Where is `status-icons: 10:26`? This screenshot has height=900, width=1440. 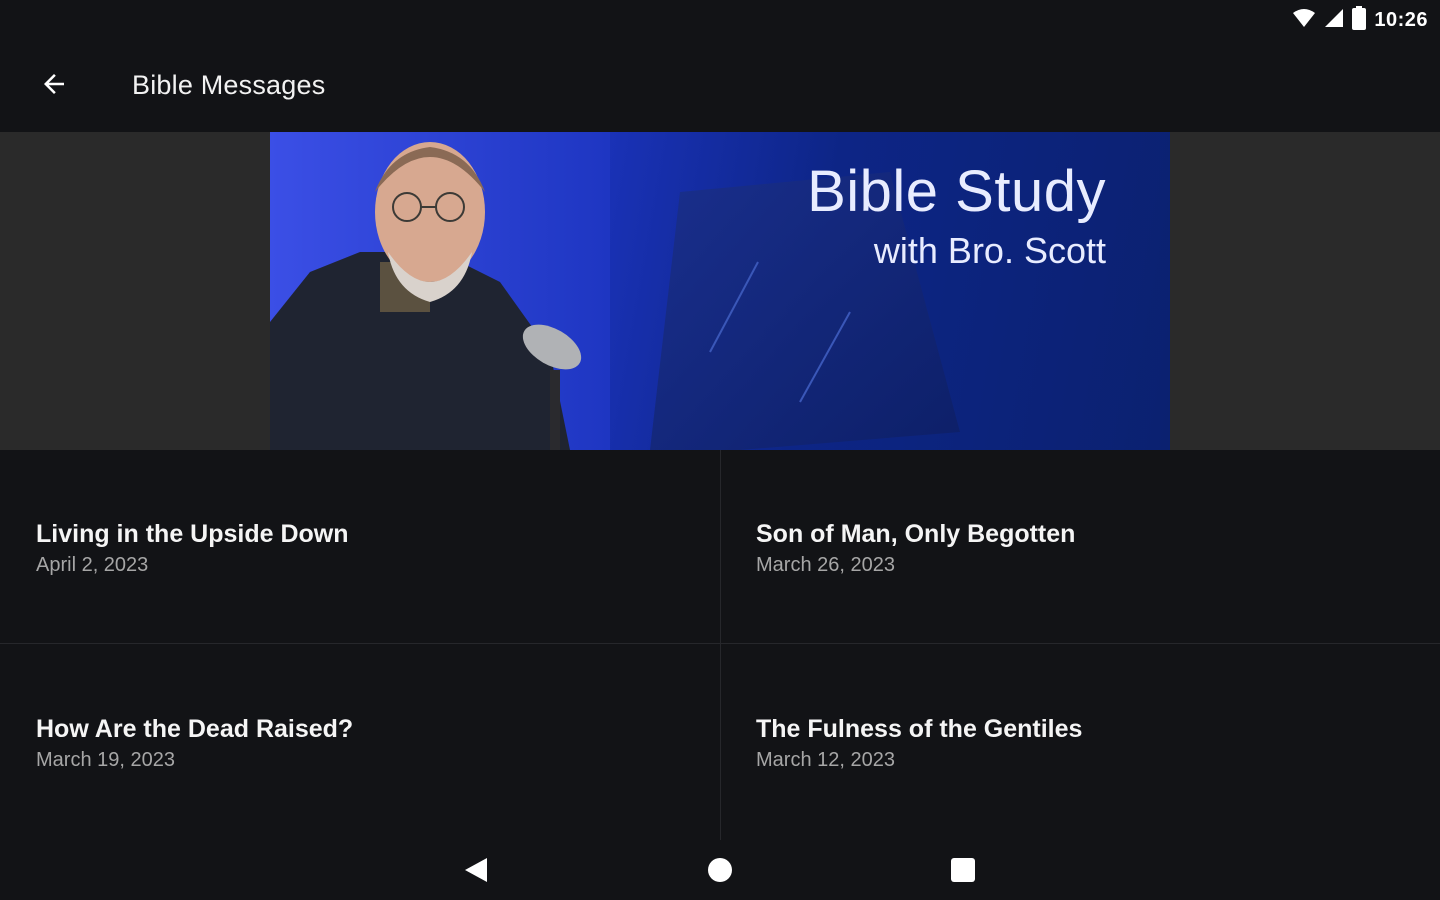 status-icons: 10:26 is located at coordinates (1360, 20).